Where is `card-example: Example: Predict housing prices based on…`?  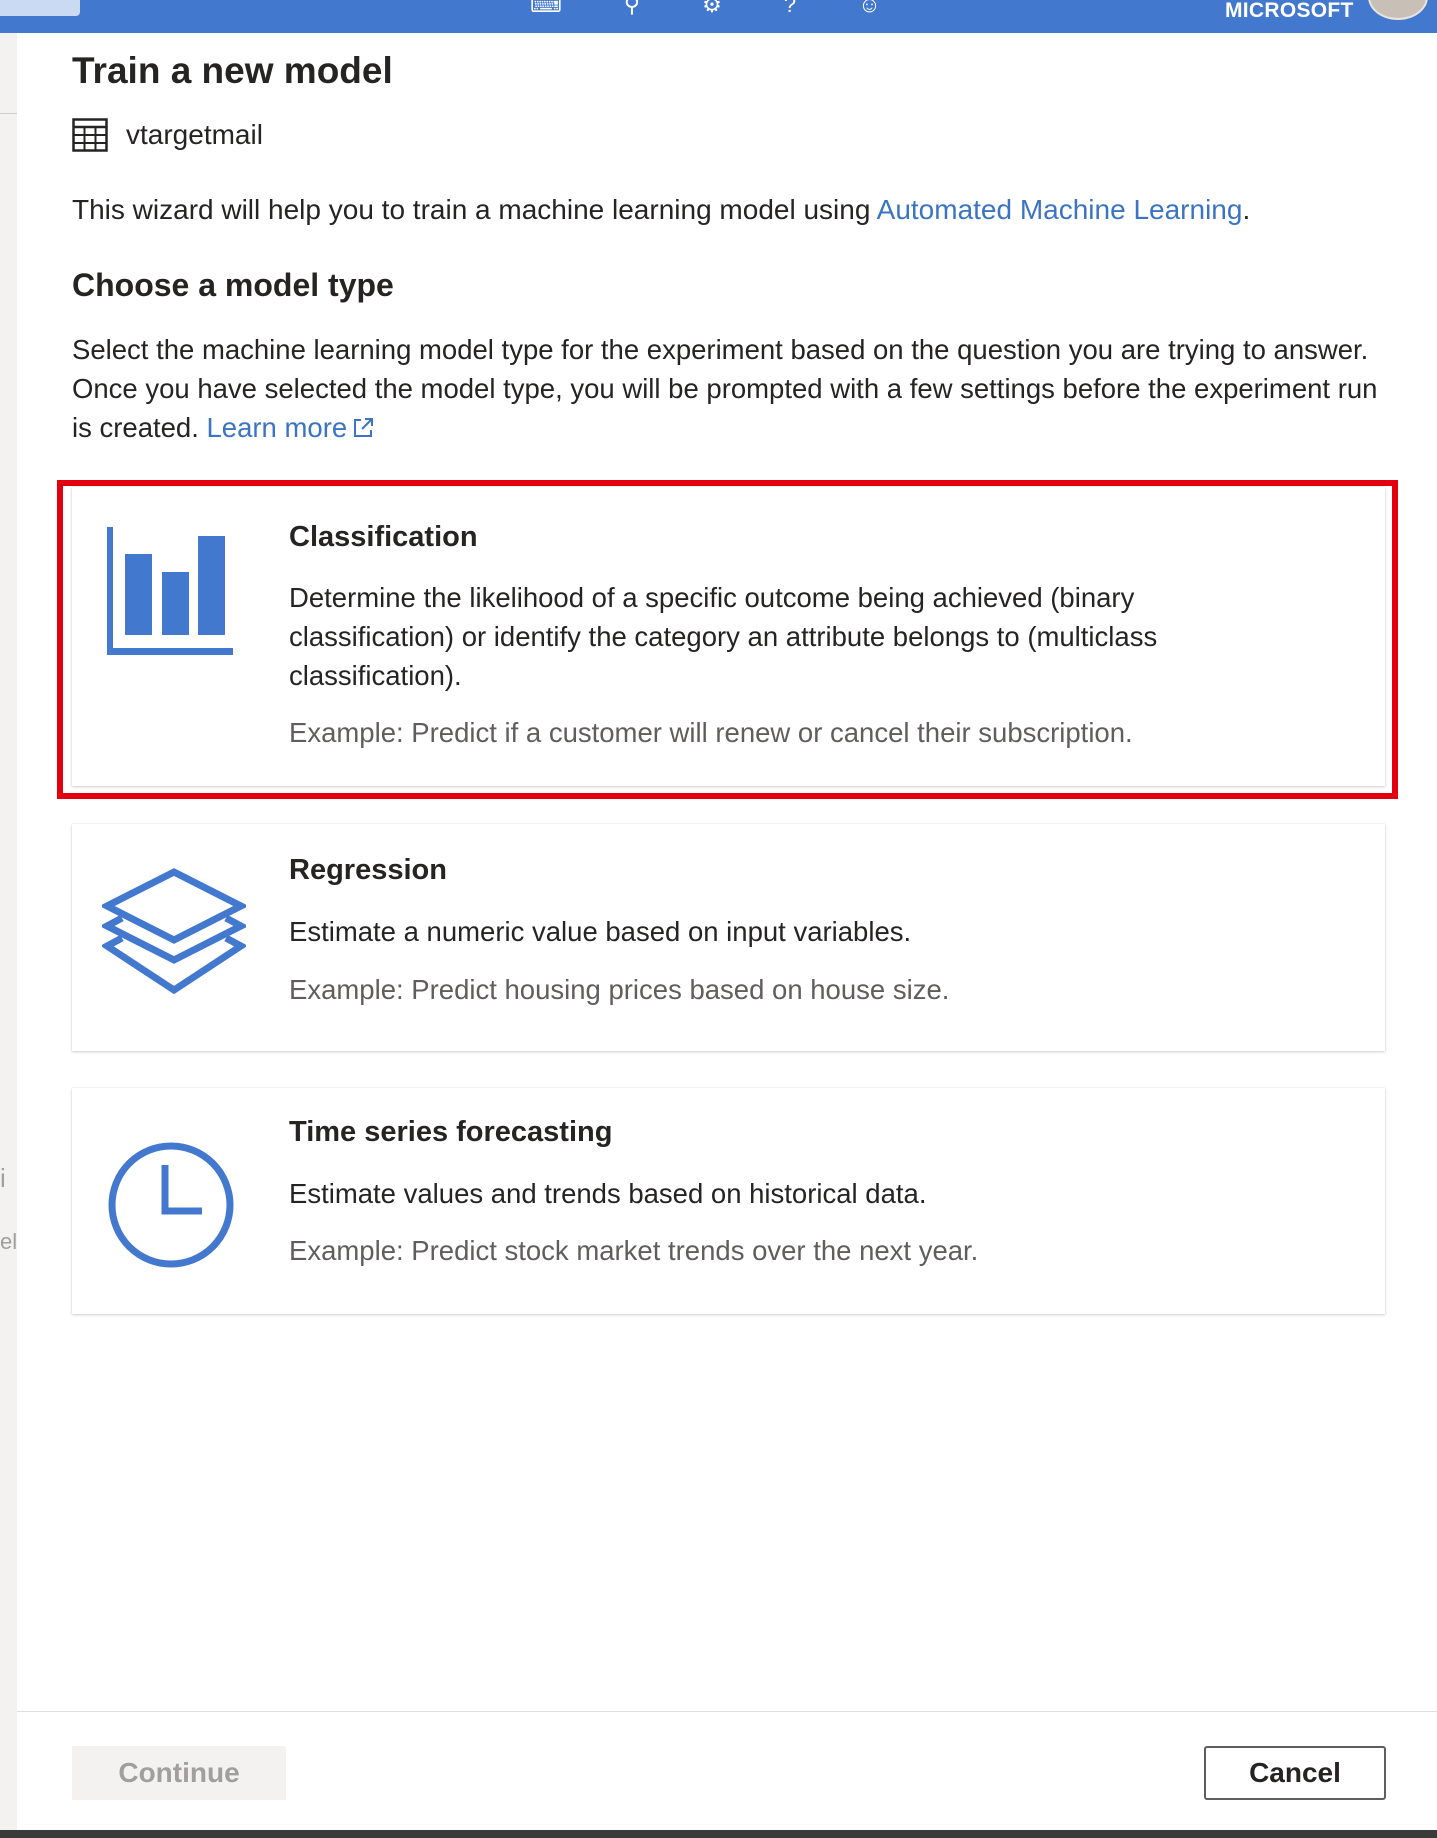 card-example: Example: Predict housing prices based on… is located at coordinates (619, 989).